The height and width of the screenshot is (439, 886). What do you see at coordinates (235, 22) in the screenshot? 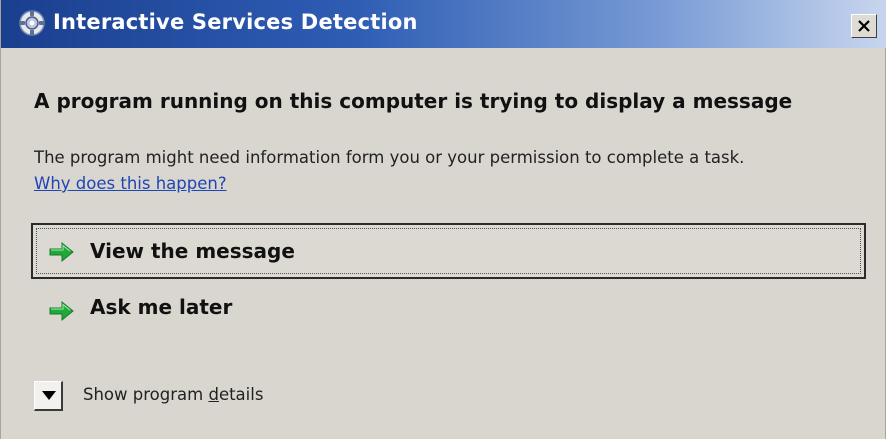
I see `window-title: Interactive Services Detection` at bounding box center [235, 22].